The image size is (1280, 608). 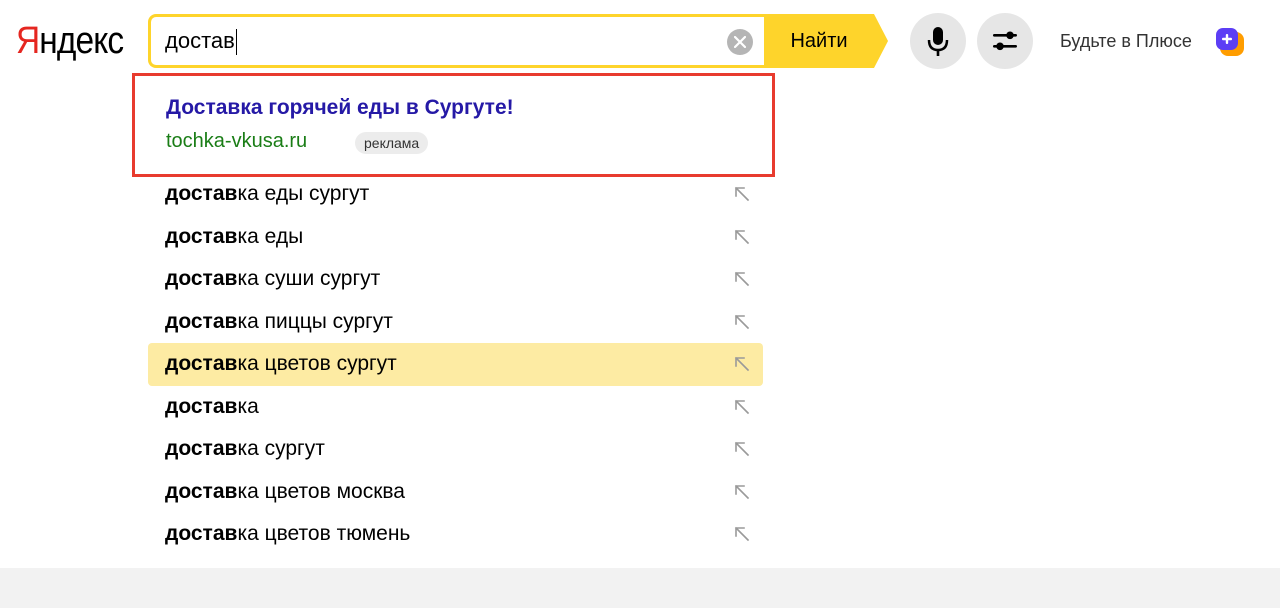 What do you see at coordinates (819, 41) in the screenshot?
I see `find-button: Найти` at bounding box center [819, 41].